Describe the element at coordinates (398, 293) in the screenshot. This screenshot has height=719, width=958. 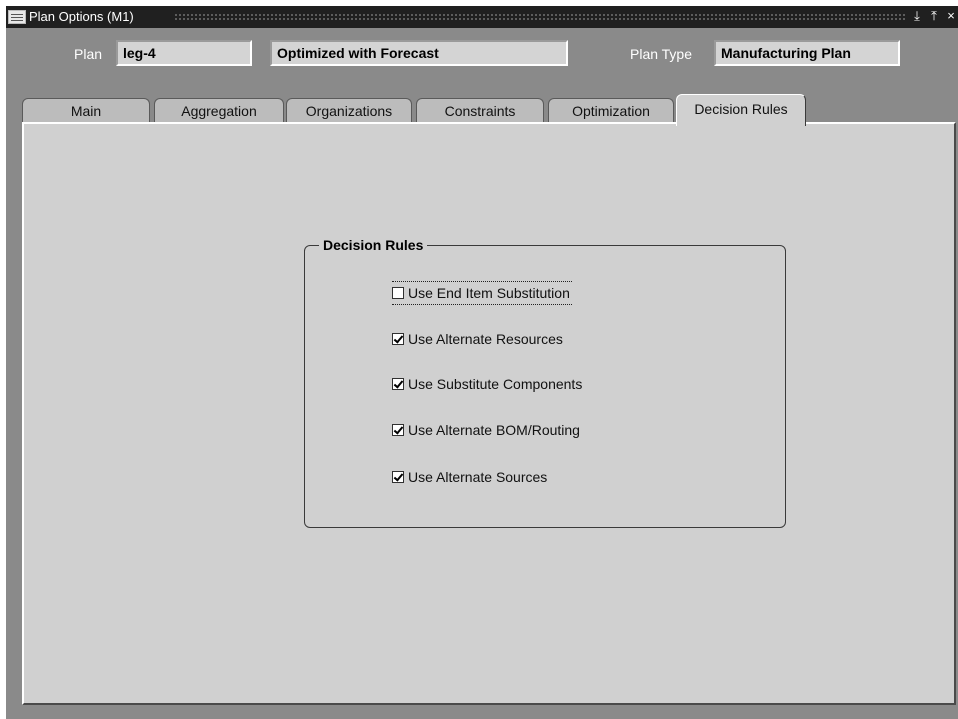
I see `checkbox-unchecked-icon` at that location.